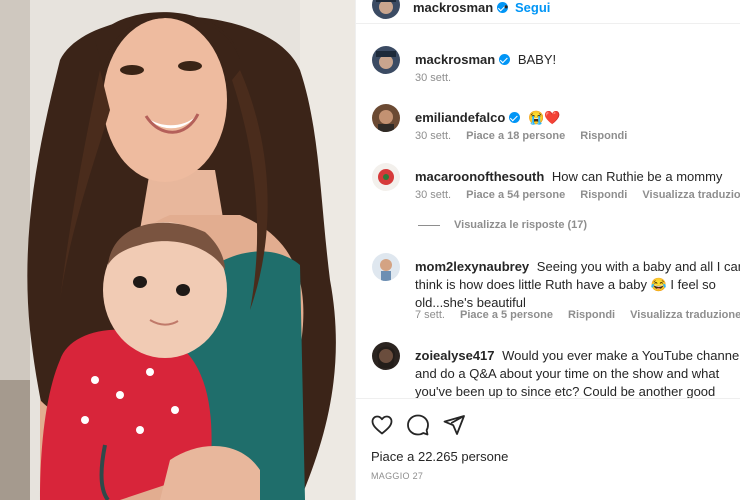 The height and width of the screenshot is (500, 740). I want to click on comment-meta: 30 sett. Piace a 18 persone Rispondi, so click(527, 136).